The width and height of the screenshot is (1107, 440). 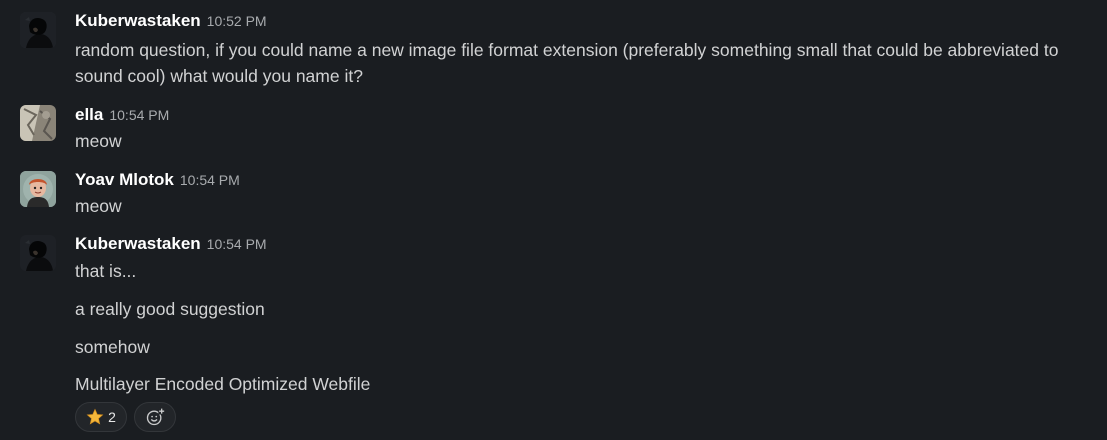 I want to click on add-emoji-icon, so click(x=155, y=417).